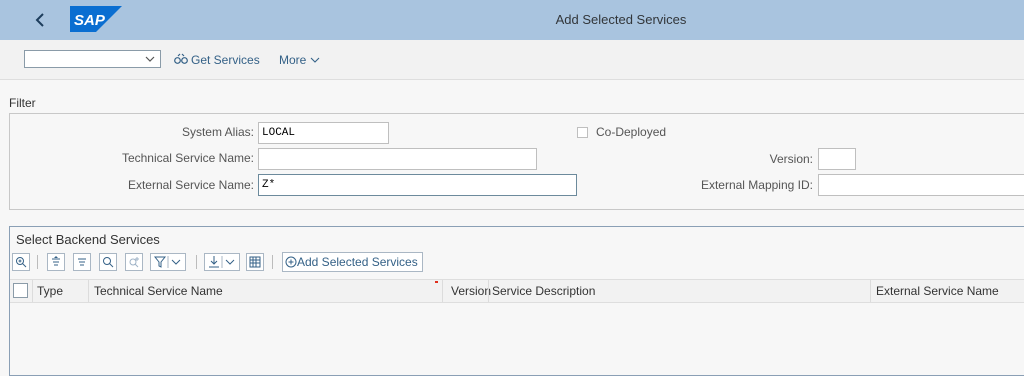  What do you see at coordinates (471, 291) in the screenshot?
I see `column-header-version: Version` at bounding box center [471, 291].